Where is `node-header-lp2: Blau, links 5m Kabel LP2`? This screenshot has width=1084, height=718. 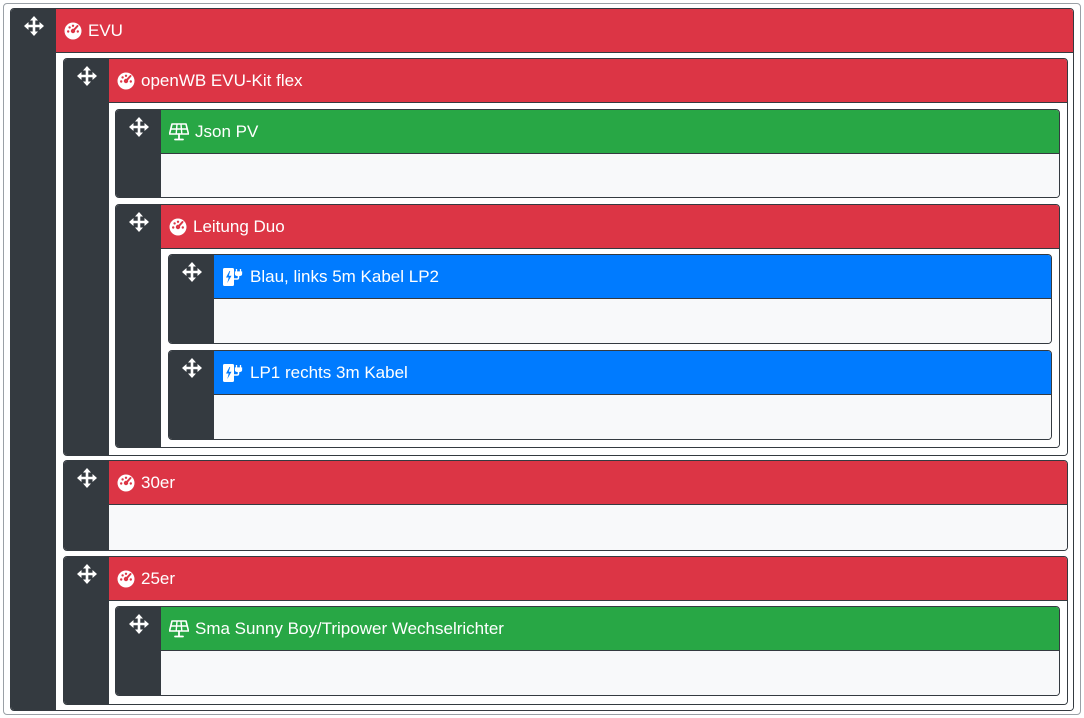 node-header-lp2: Blau, links 5m Kabel LP2 is located at coordinates (632, 276).